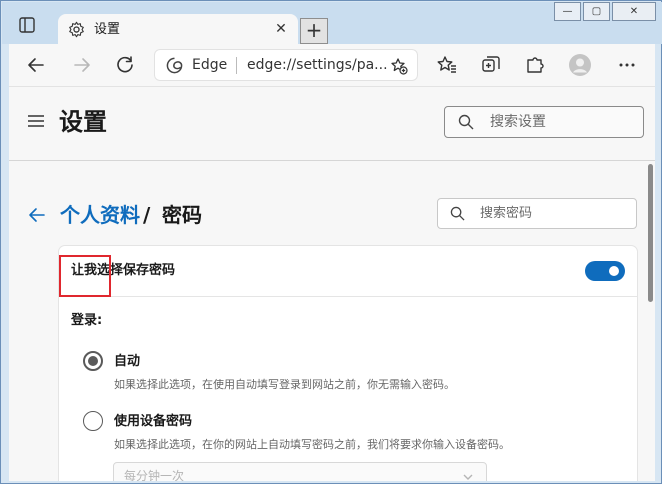 This screenshot has height=484, width=662. I want to click on refresh-icon, so click(125, 65).